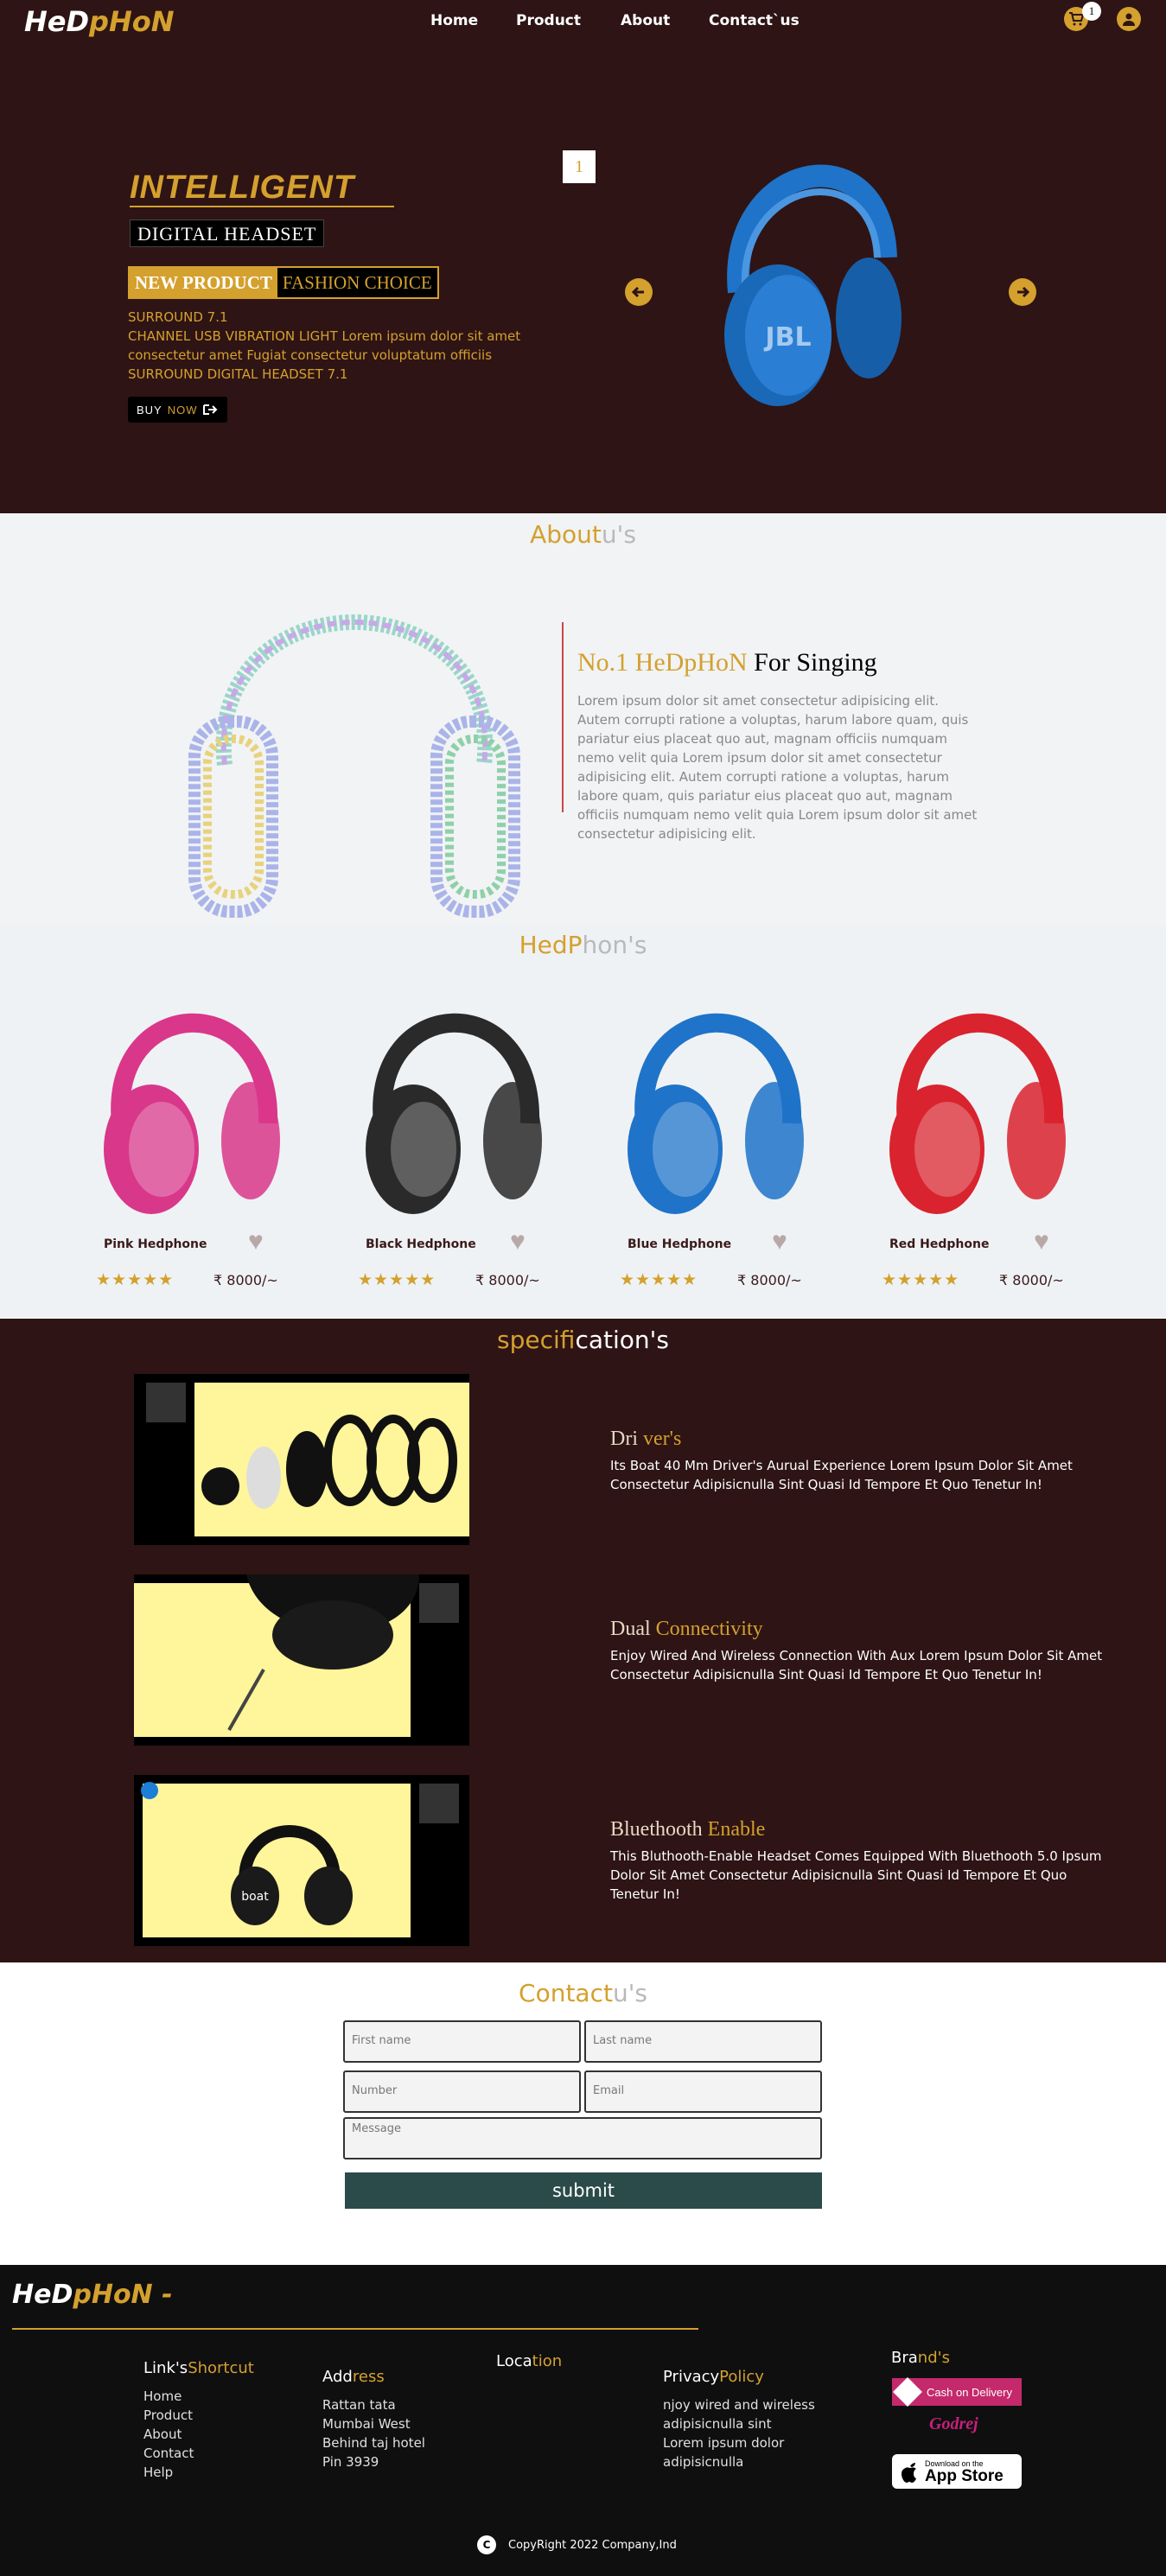  Describe the element at coordinates (168, 2454) in the screenshot. I see `footer-link-contact: Contact` at that location.